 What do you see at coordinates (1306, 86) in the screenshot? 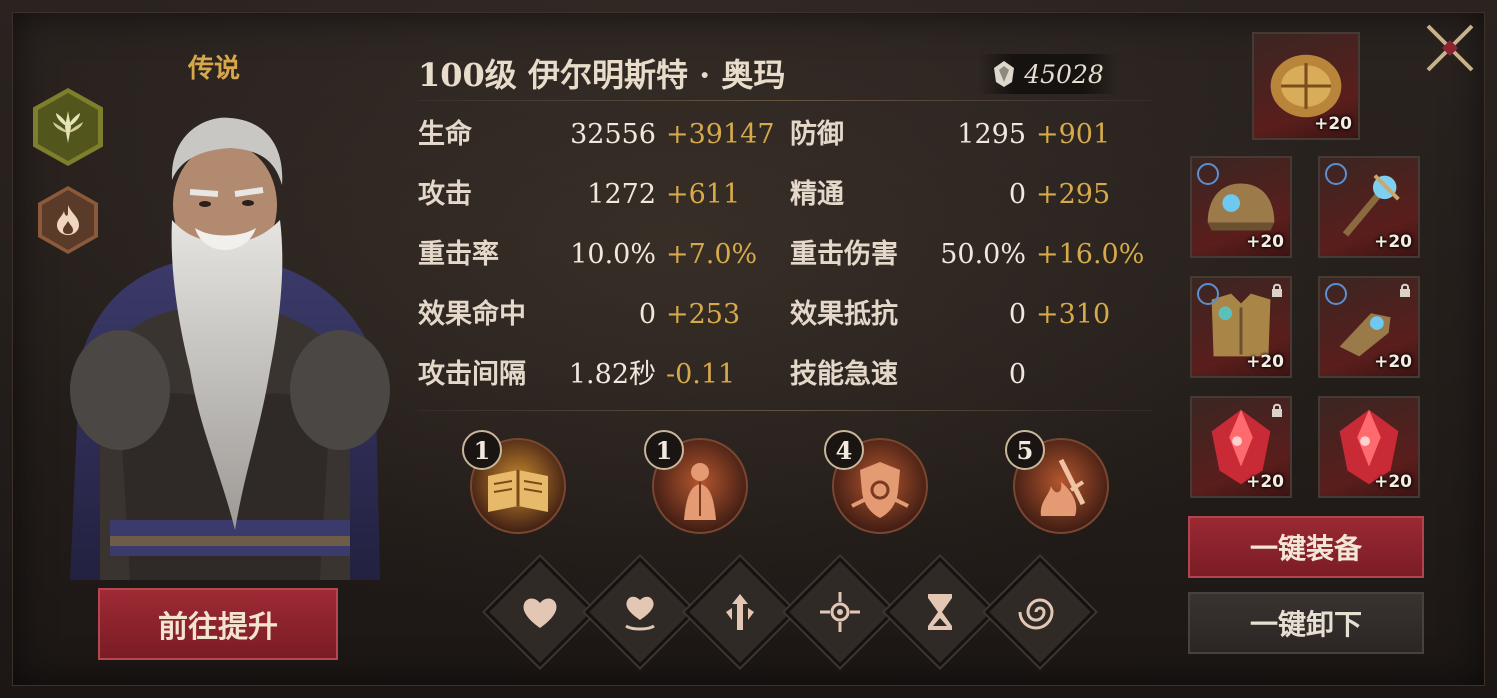
I see `equipment-slot-artifact: +20` at bounding box center [1306, 86].